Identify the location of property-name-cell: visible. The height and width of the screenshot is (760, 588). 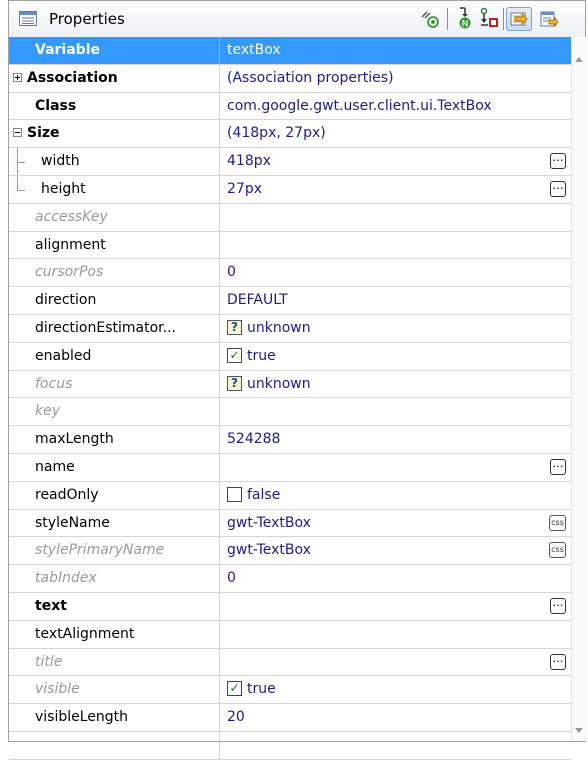
(114, 690).